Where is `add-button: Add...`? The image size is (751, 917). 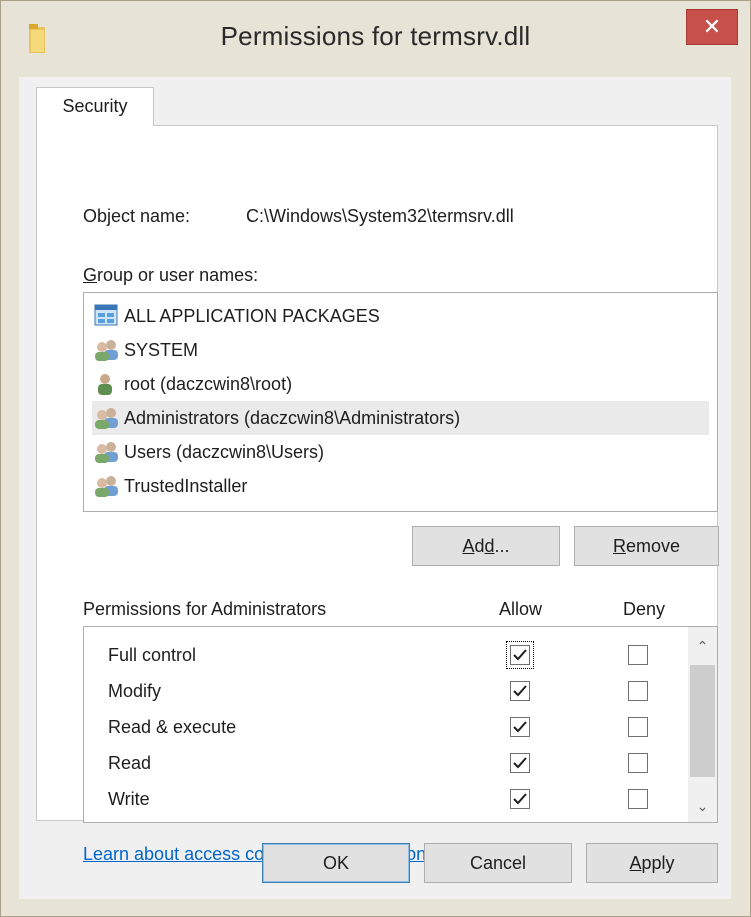 add-button: Add... is located at coordinates (486, 546).